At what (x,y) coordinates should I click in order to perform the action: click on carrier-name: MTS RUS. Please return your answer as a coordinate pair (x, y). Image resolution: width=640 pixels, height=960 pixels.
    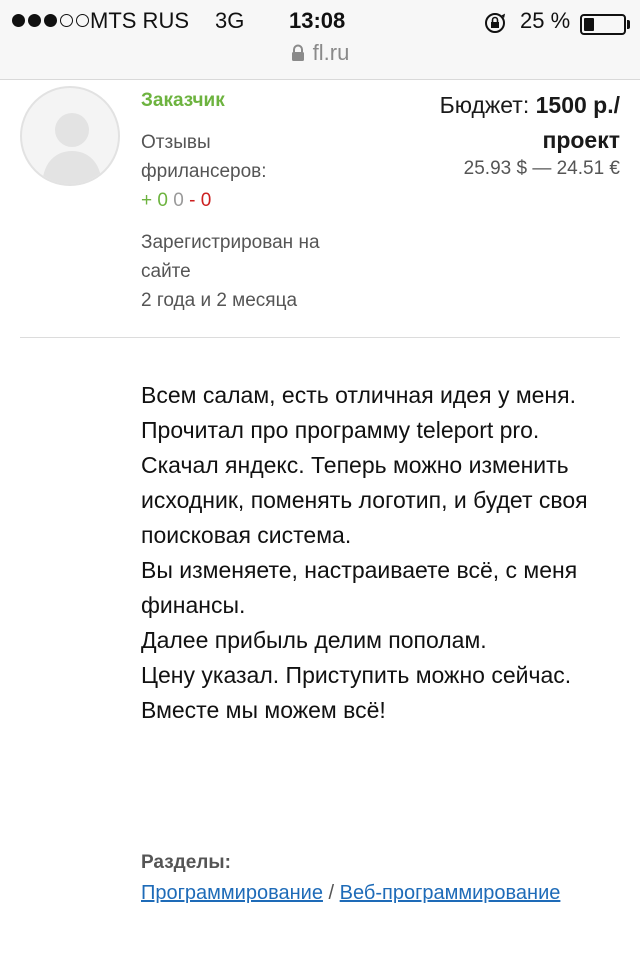
    Looking at the image, I should click on (139, 20).